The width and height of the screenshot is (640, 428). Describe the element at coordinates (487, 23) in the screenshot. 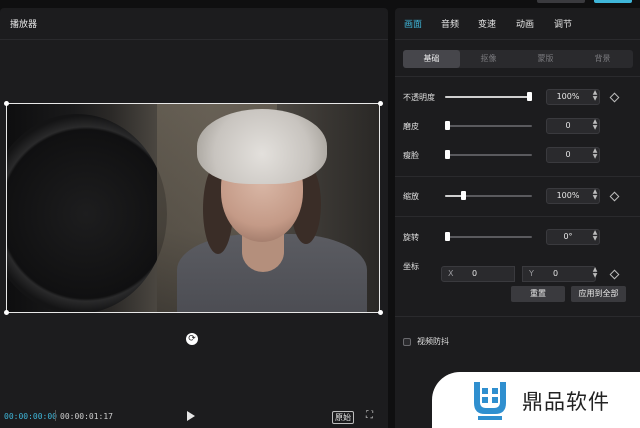

I see `tab-speed: 变速` at that location.